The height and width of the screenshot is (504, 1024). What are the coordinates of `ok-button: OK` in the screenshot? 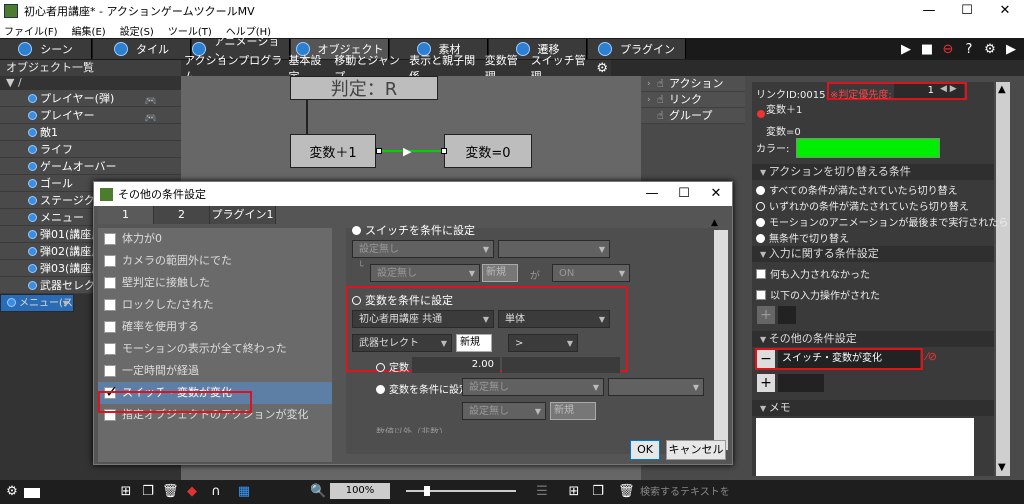 It's located at (645, 450).